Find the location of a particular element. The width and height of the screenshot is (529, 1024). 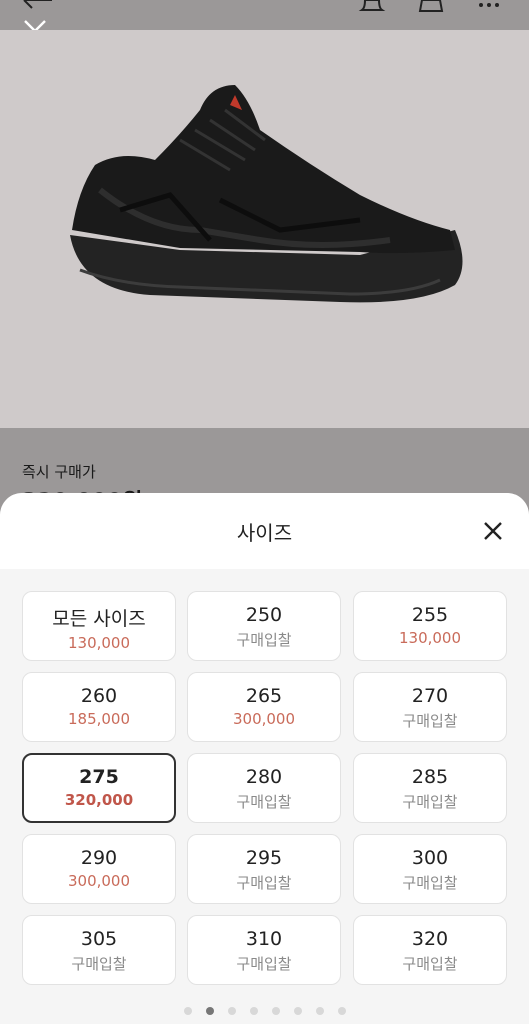

size-option-300: 300 구매입찰 is located at coordinates (430, 869).